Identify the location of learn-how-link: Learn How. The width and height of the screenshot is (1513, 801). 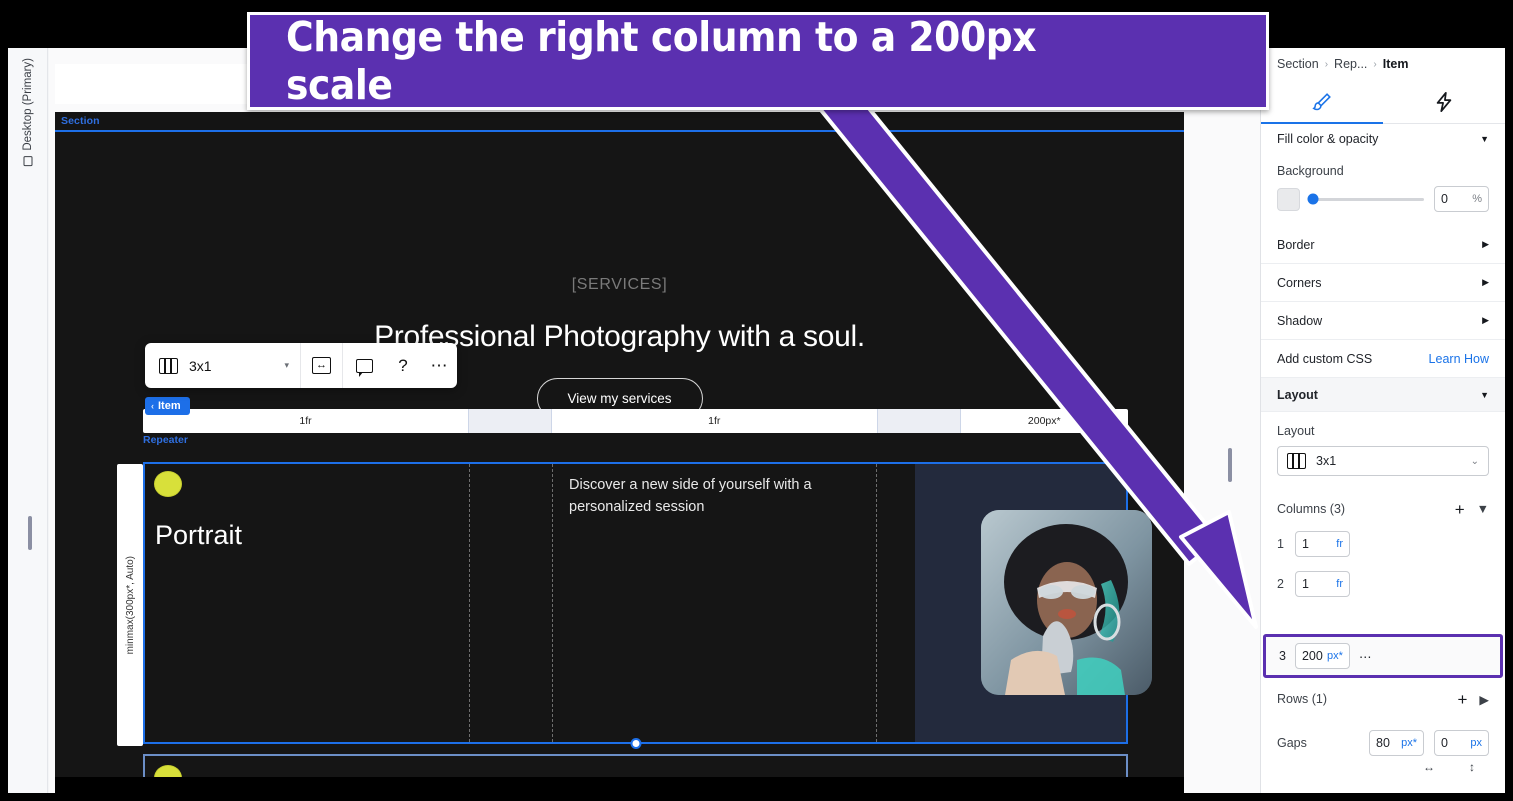
(1459, 359).